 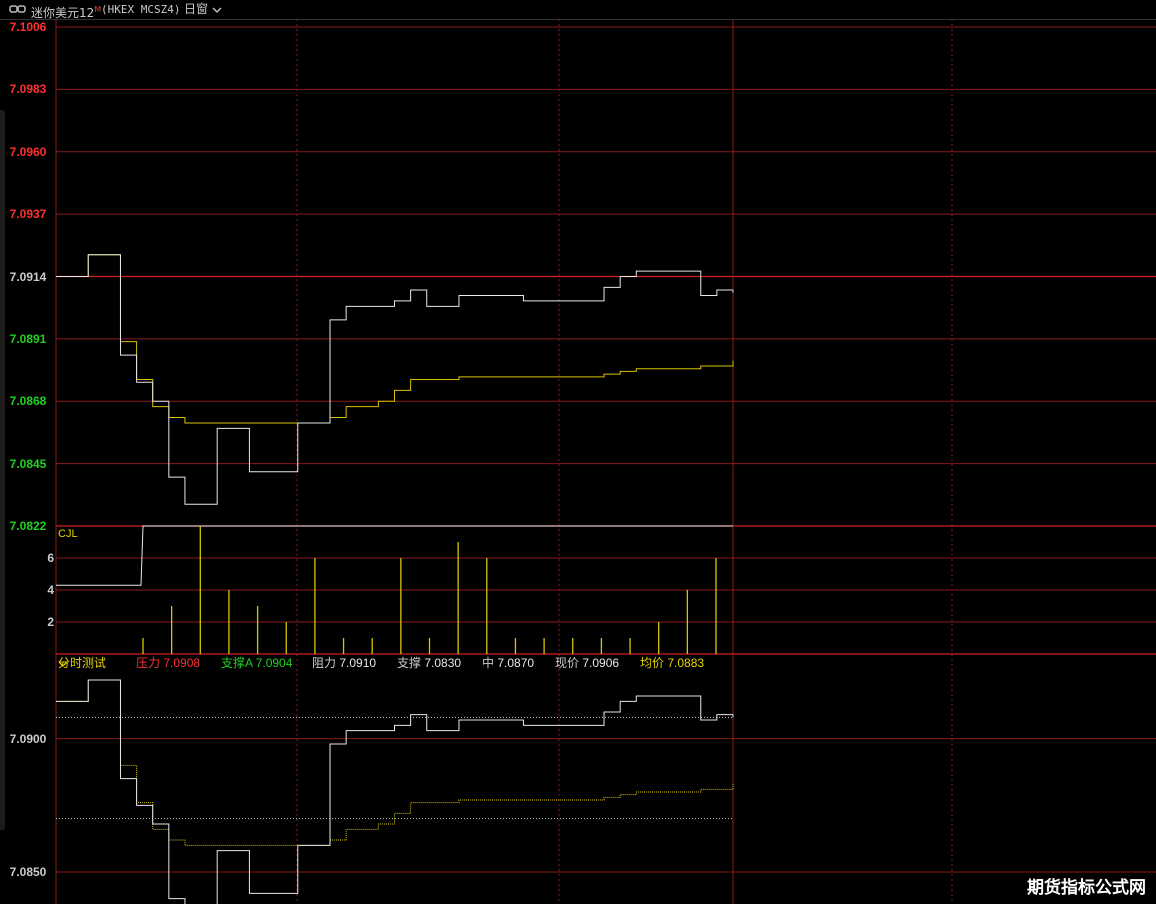 I want to click on volume-panel-title: CJL, so click(x=68, y=534).